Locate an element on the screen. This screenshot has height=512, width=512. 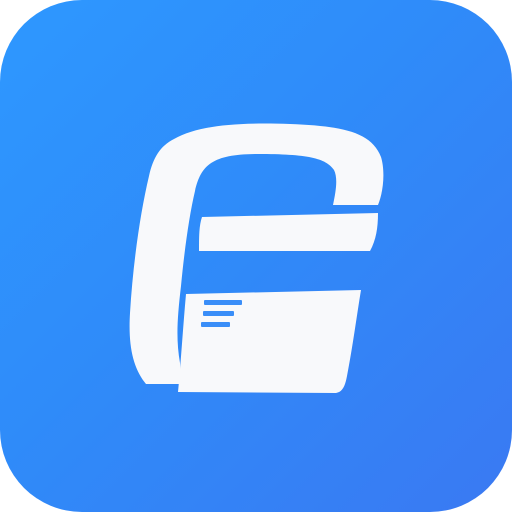
document-sheet is located at coordinates (269, 341).